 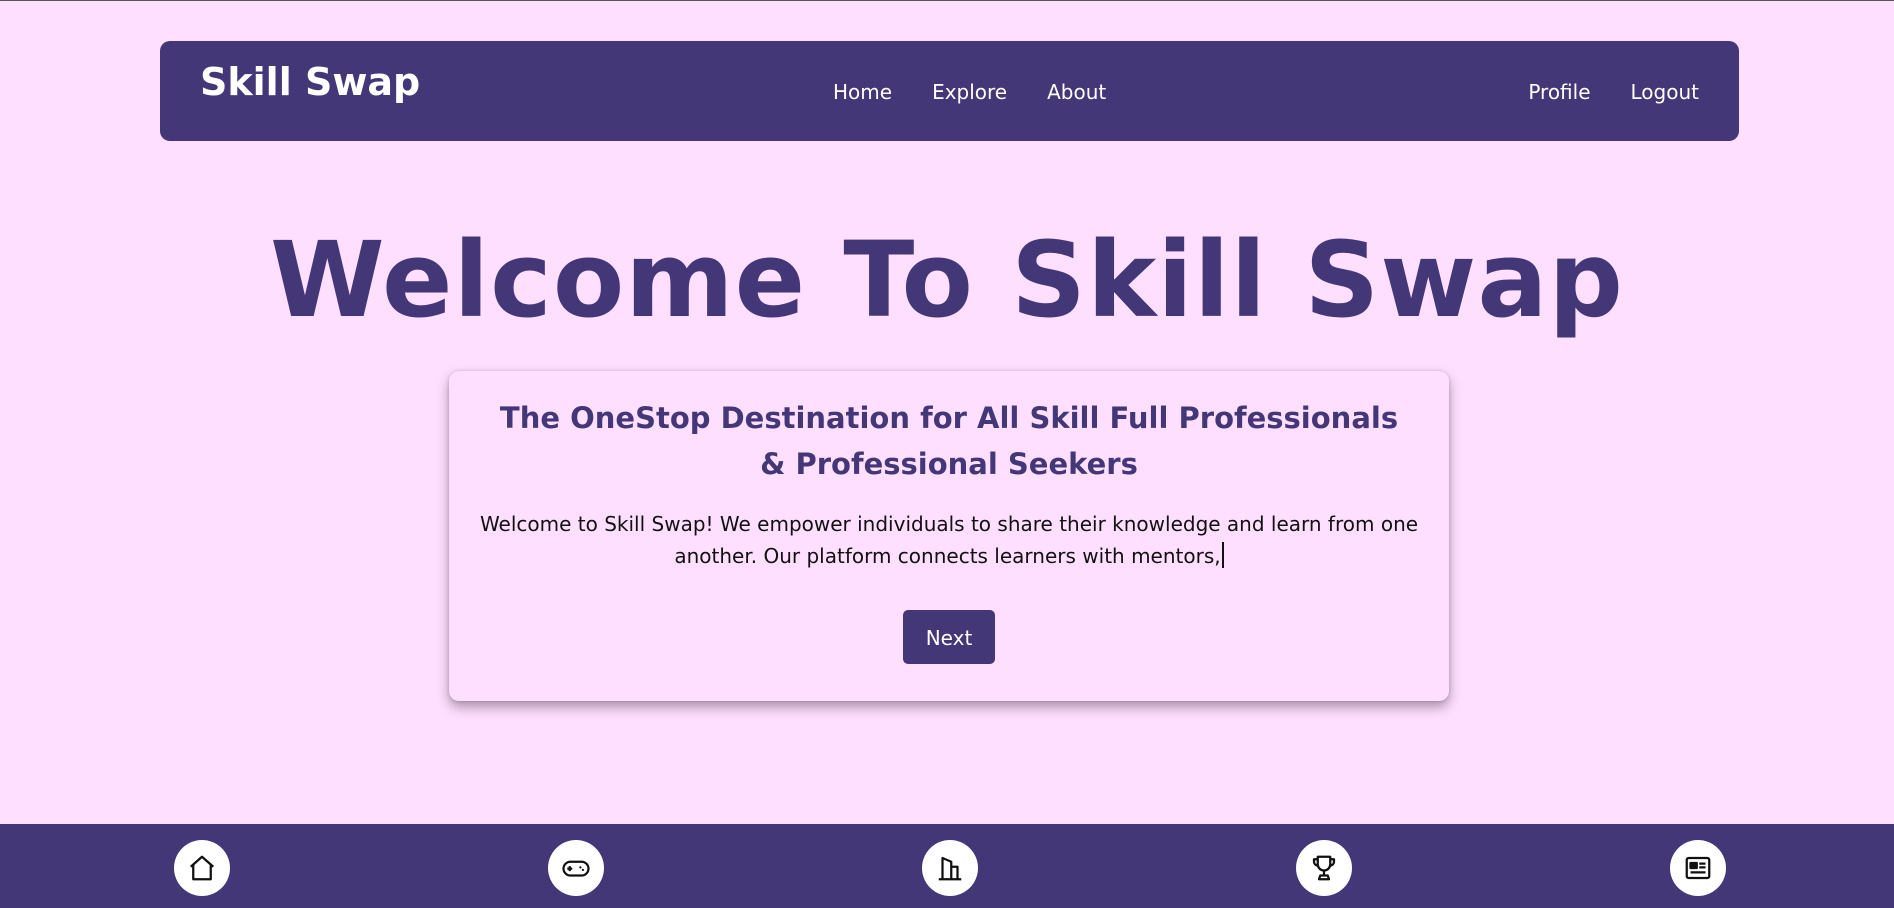 I want to click on text-caret, so click(x=1222, y=555).